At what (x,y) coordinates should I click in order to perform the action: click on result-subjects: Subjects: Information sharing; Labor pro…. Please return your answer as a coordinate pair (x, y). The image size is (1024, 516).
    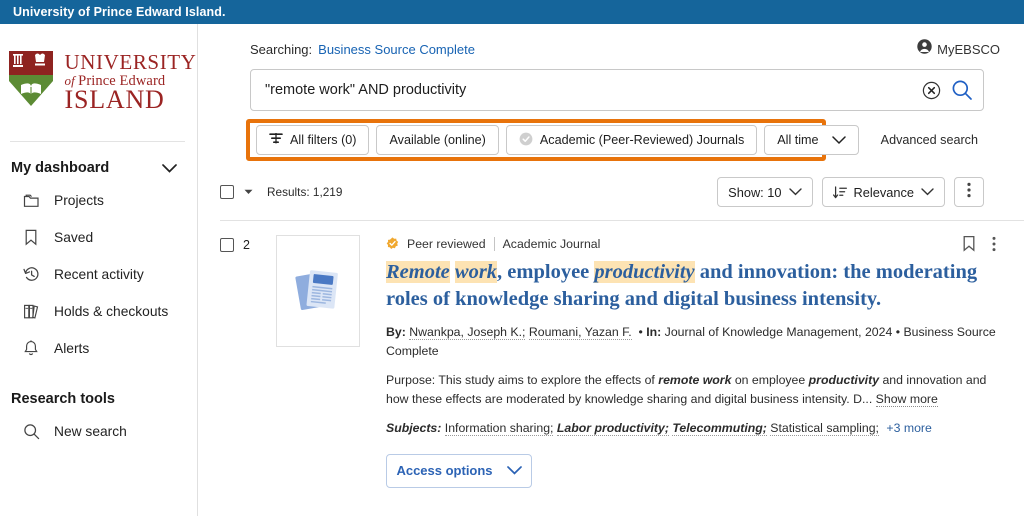
    Looking at the image, I should click on (691, 428).